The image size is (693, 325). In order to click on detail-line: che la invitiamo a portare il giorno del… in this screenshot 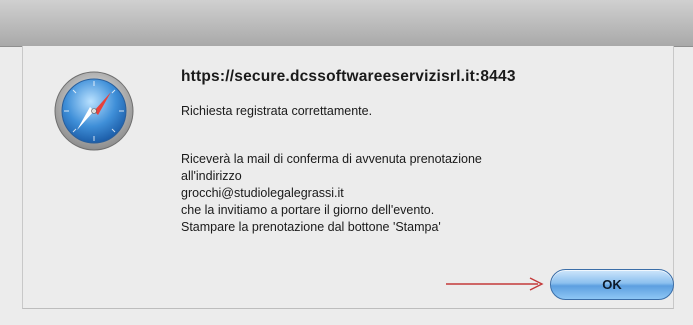, I will do `click(308, 210)`.